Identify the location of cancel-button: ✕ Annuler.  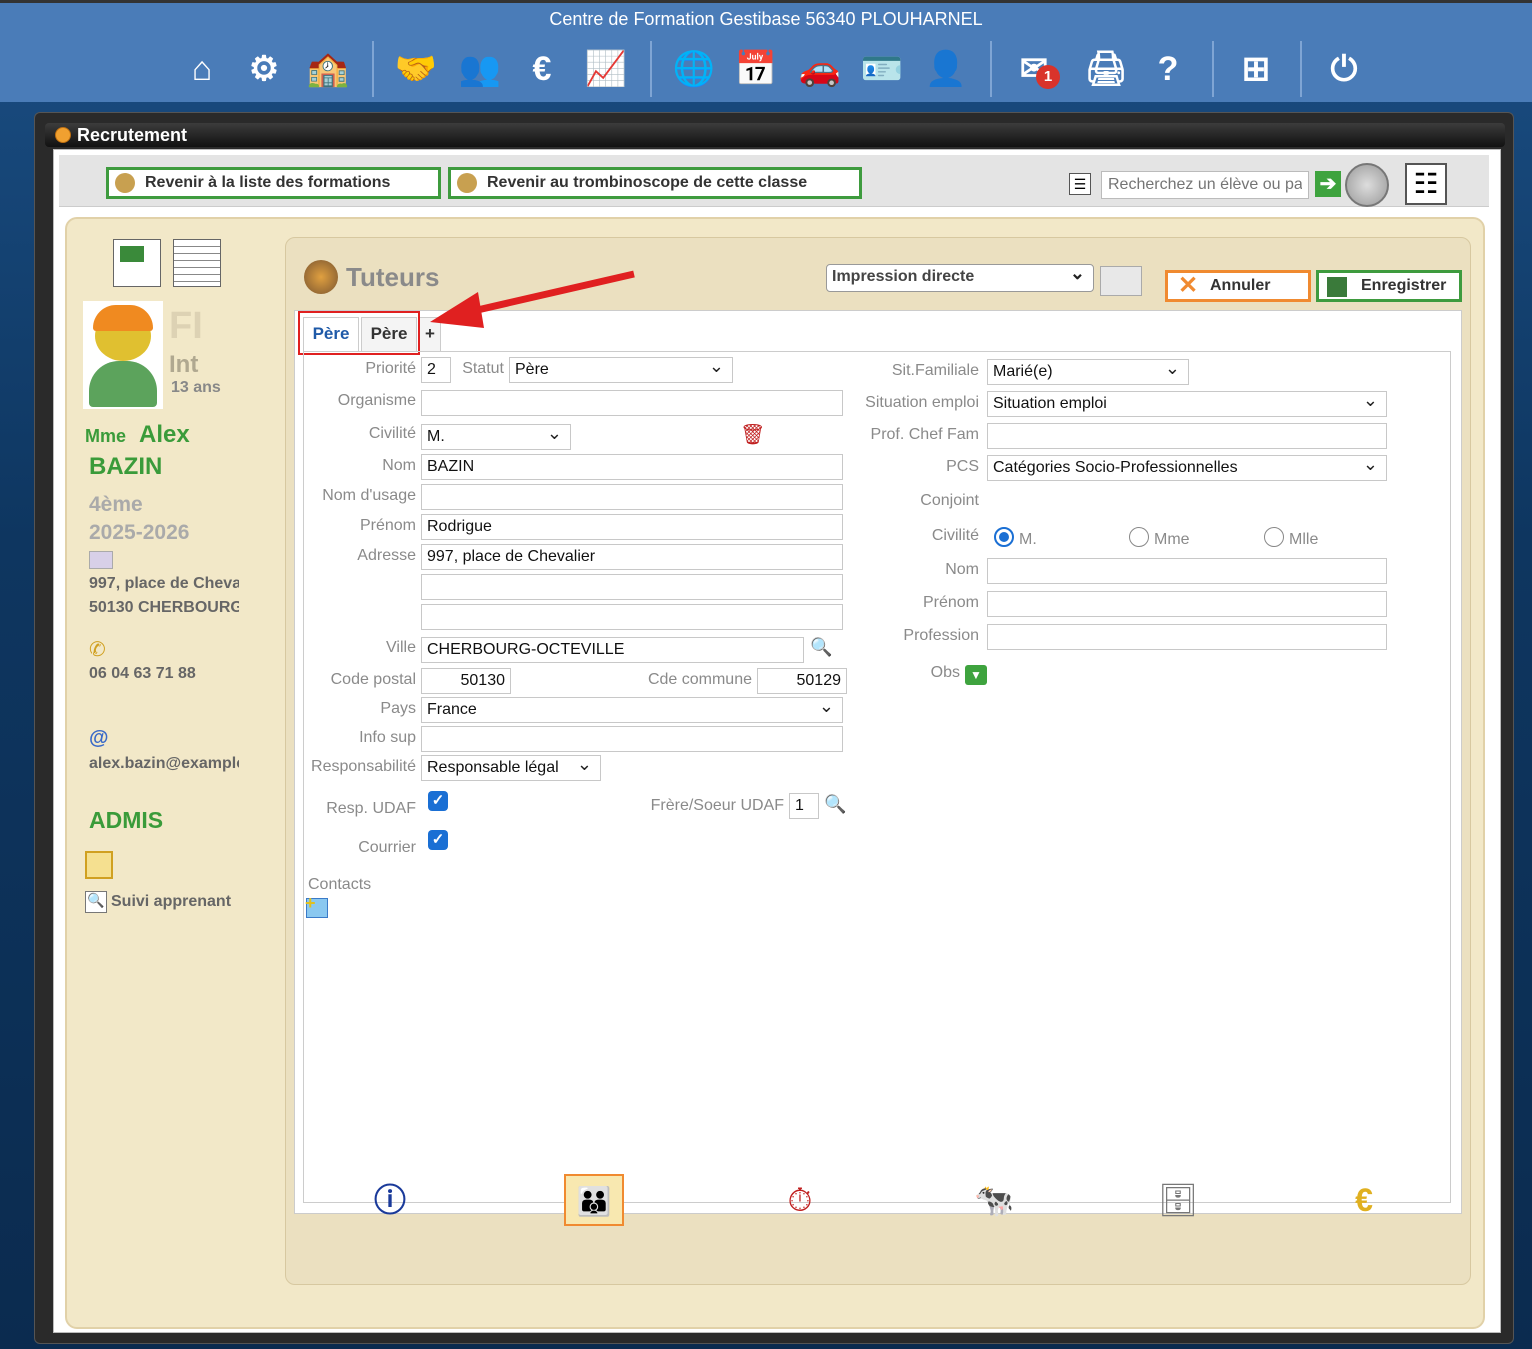
(1238, 286).